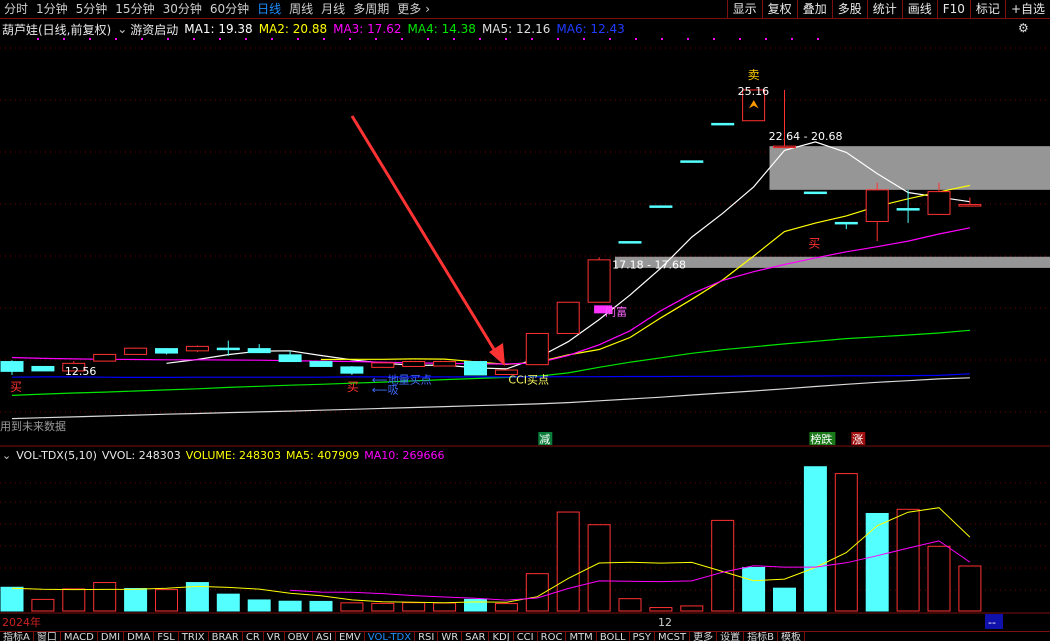 The image size is (1050, 641). I want to click on indicator-tab: DMI, so click(111, 636).